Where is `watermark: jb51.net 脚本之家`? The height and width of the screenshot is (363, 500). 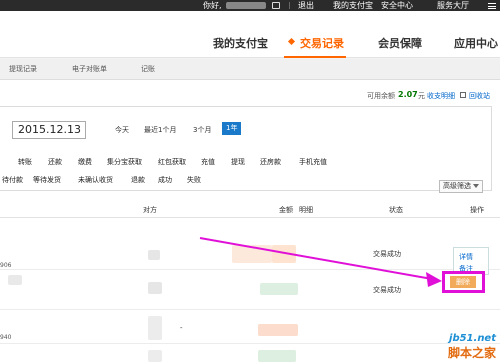 watermark: jb51.net 脚本之家 is located at coordinates (472, 347).